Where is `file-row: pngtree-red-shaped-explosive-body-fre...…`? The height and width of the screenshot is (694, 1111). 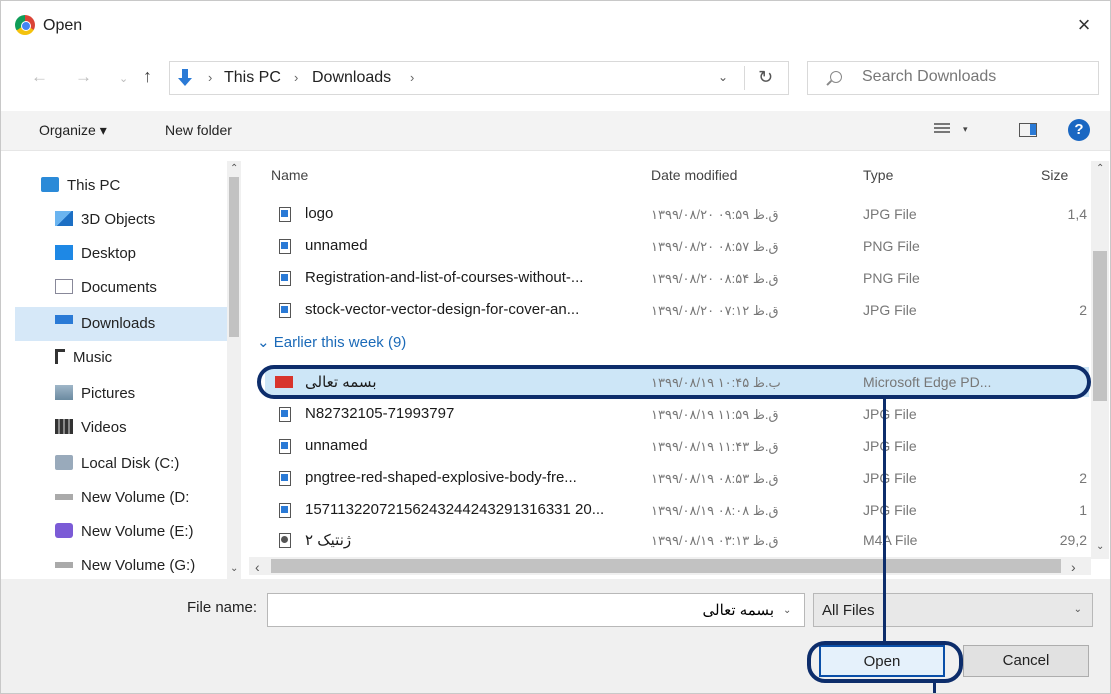 file-row: pngtree-red-shaped-explosive-body-fre...… is located at coordinates (677, 478).